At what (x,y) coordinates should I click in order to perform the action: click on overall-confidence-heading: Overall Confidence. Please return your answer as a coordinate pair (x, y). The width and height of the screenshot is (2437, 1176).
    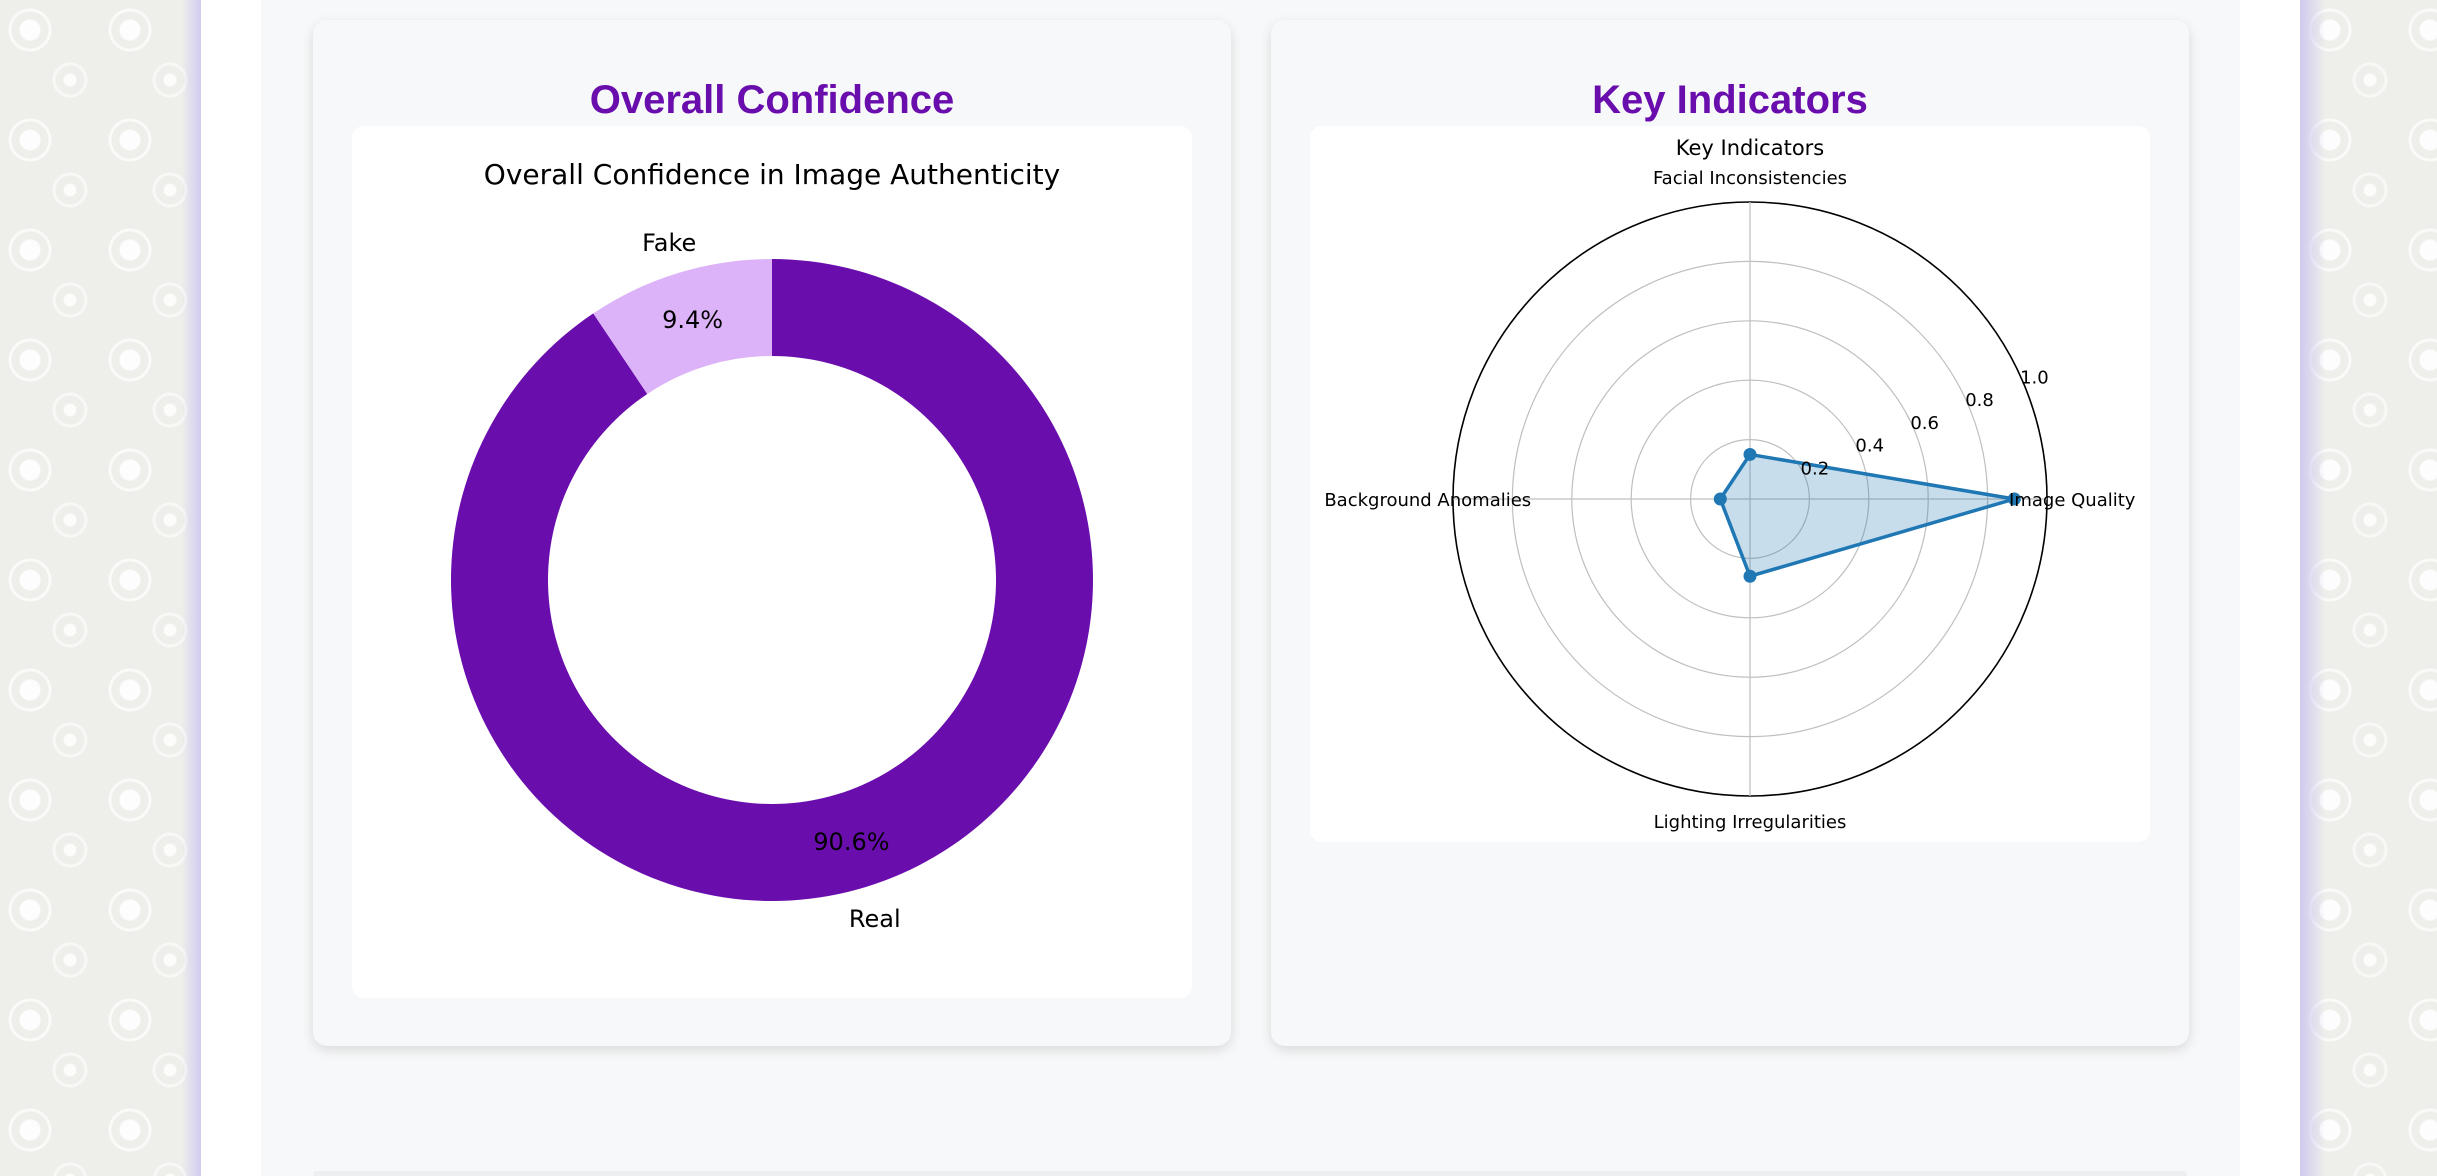
    Looking at the image, I should click on (772, 100).